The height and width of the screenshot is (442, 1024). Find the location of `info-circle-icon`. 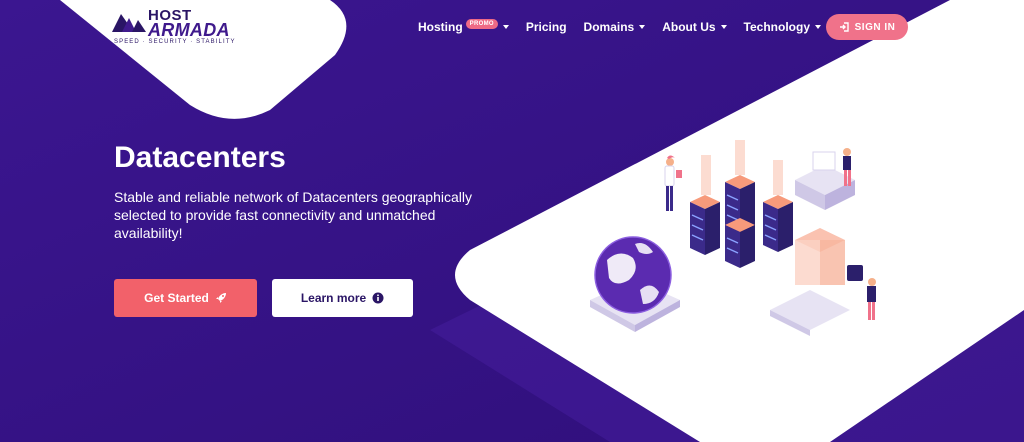

info-circle-icon is located at coordinates (378, 298).